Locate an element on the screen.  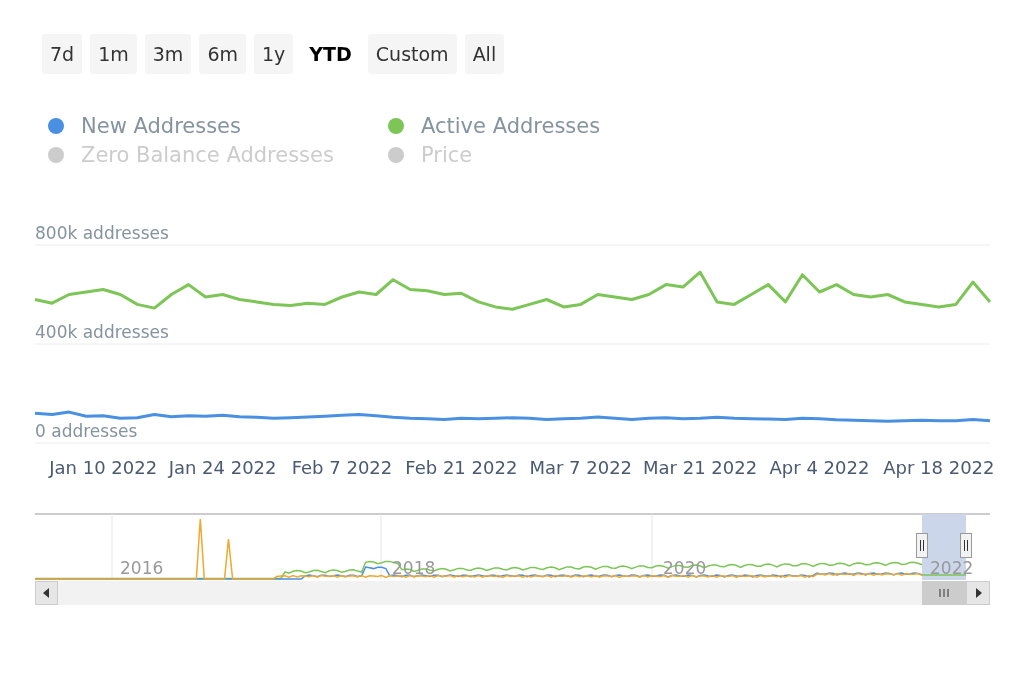
range-button: 1m is located at coordinates (113, 54).